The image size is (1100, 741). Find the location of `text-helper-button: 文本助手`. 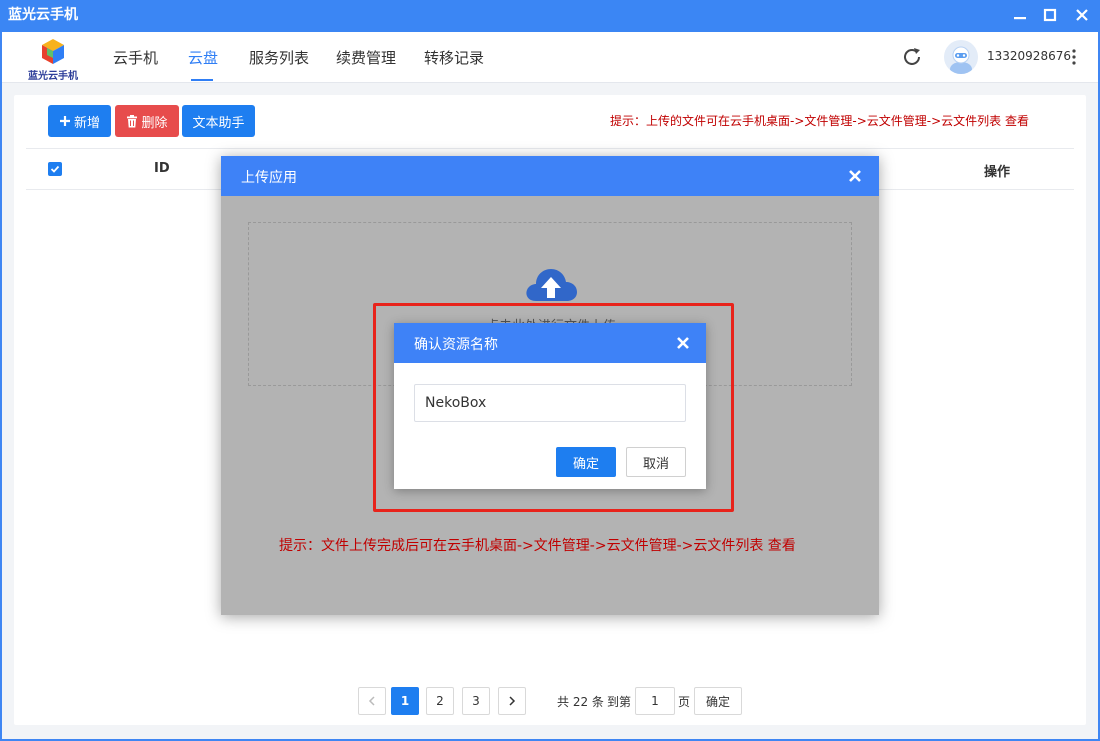

text-helper-button: 文本助手 is located at coordinates (218, 121).